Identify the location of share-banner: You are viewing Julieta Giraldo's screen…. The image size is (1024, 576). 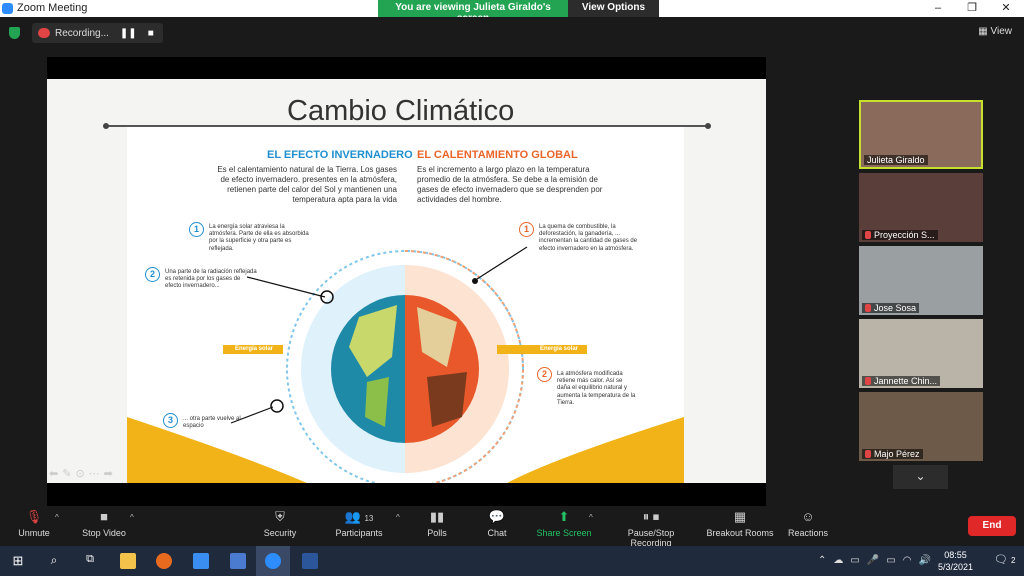
(518, 12).